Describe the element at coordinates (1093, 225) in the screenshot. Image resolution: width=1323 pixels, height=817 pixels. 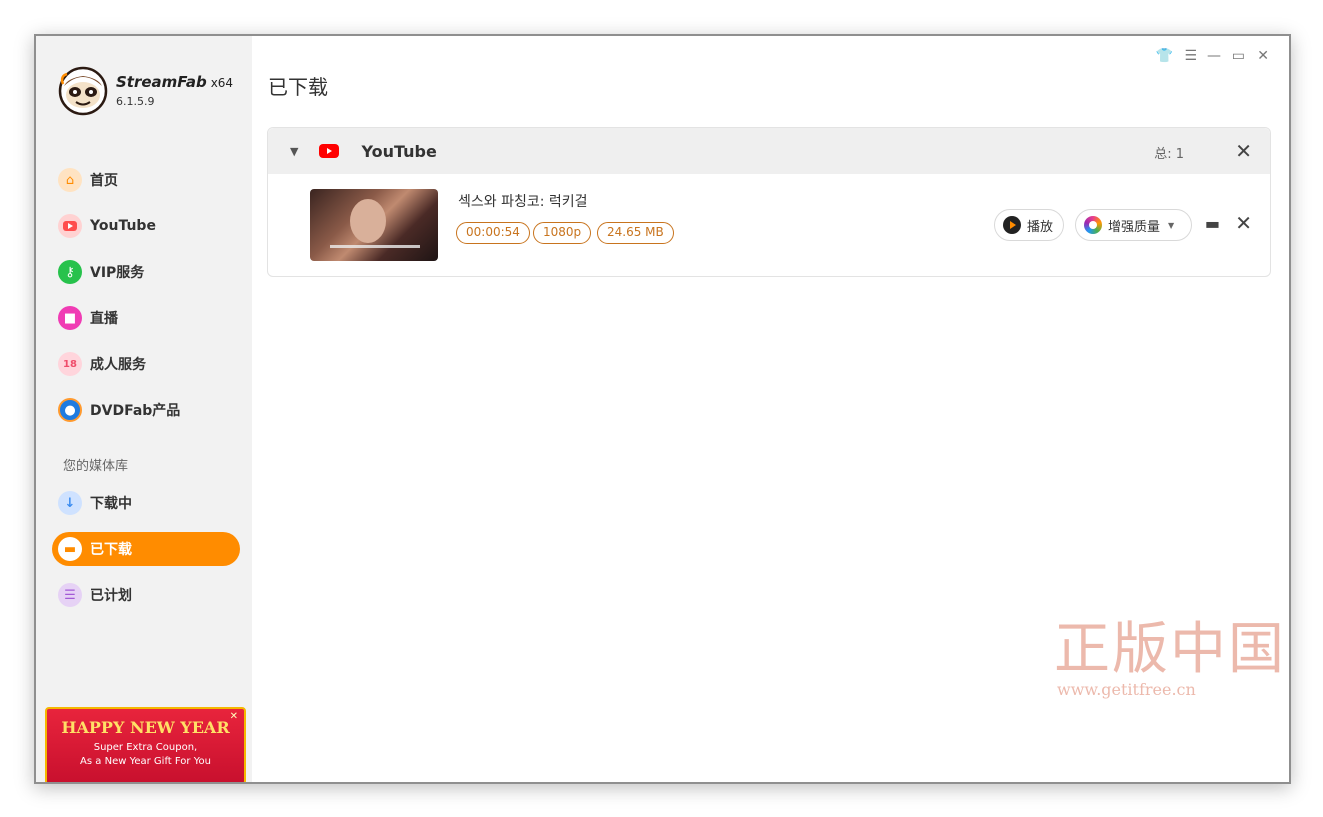
I see `enhance-icon` at that location.